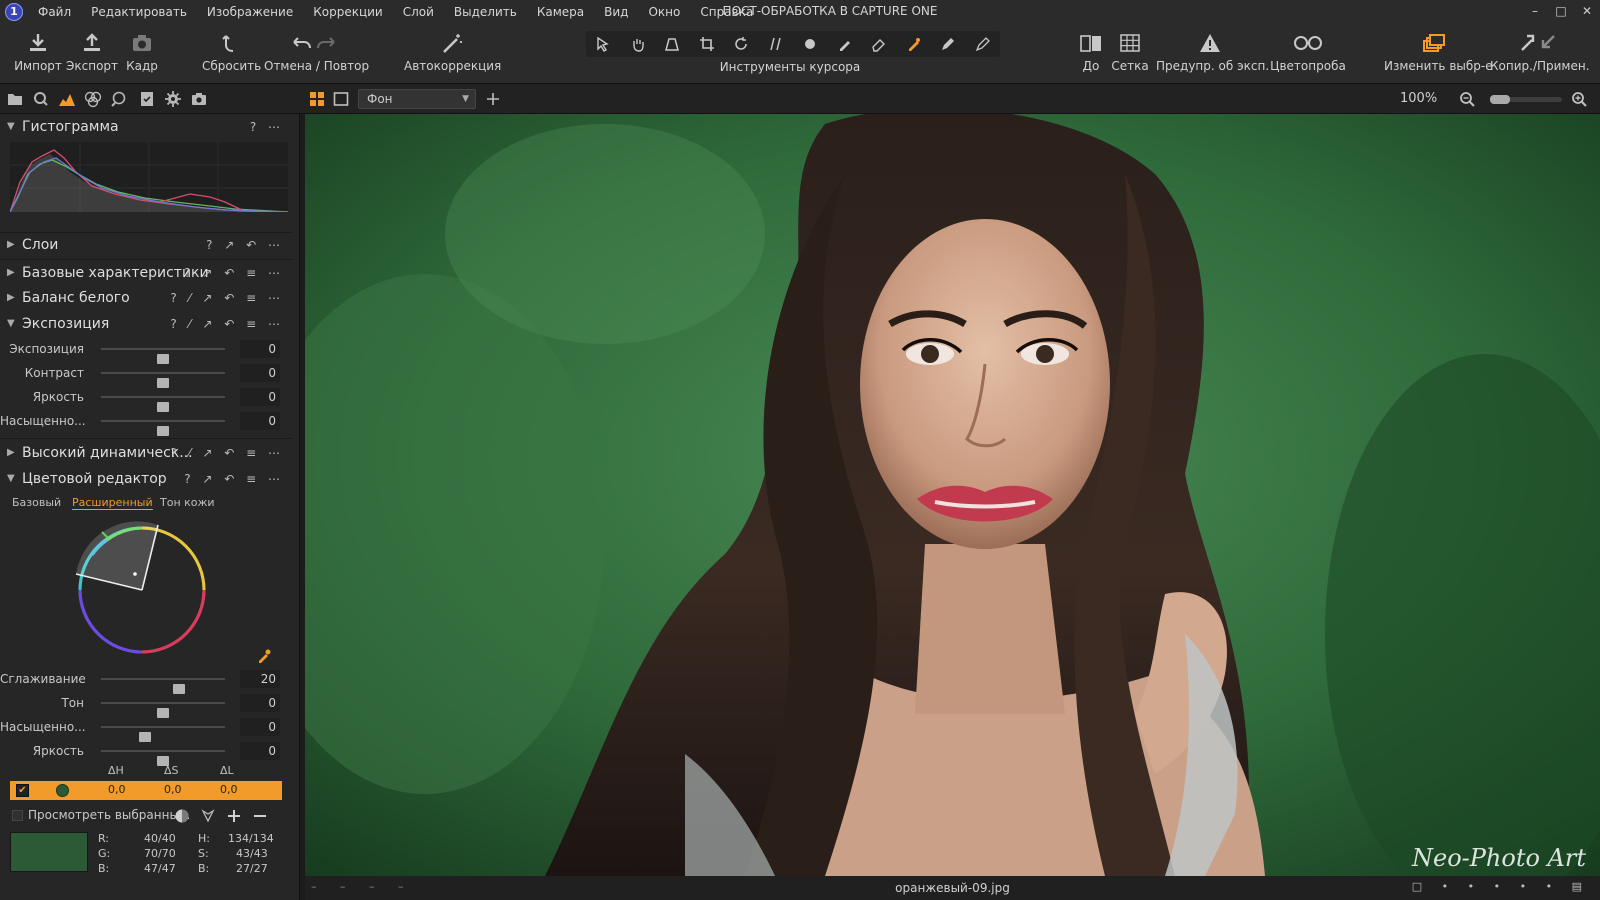  Describe the element at coordinates (260, 816) in the screenshot. I see `remove-color-icon` at that location.